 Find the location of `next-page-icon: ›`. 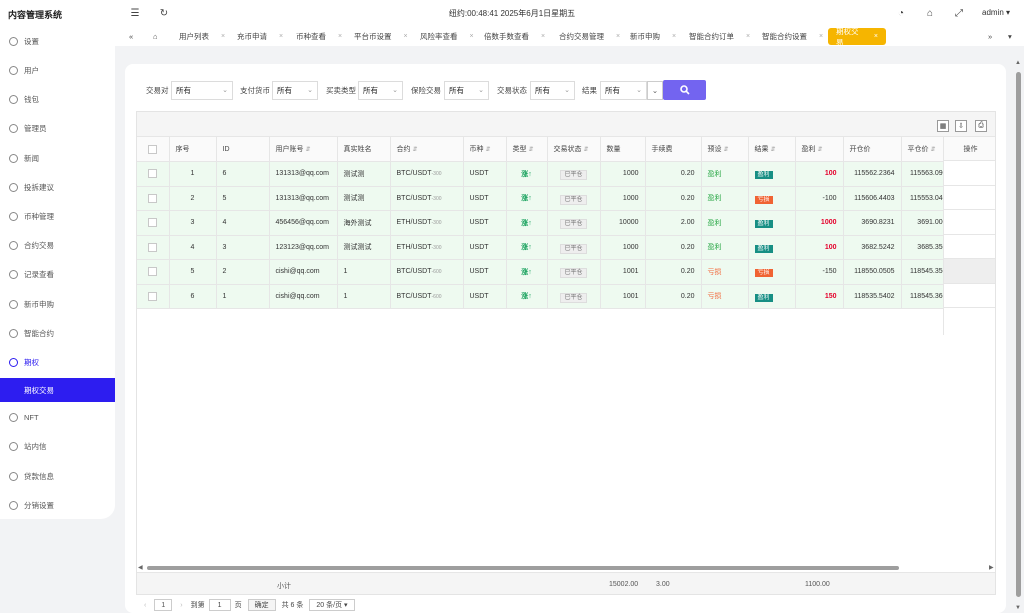

next-page-icon: › is located at coordinates (181, 605).